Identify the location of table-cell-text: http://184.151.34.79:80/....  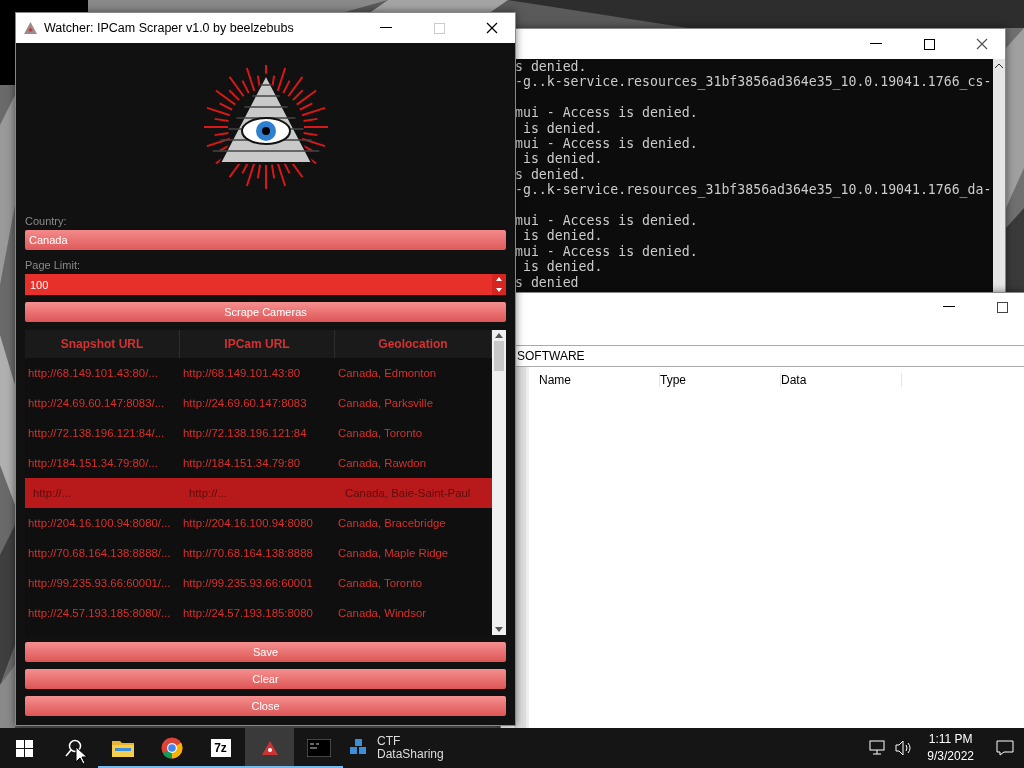
(93, 463).